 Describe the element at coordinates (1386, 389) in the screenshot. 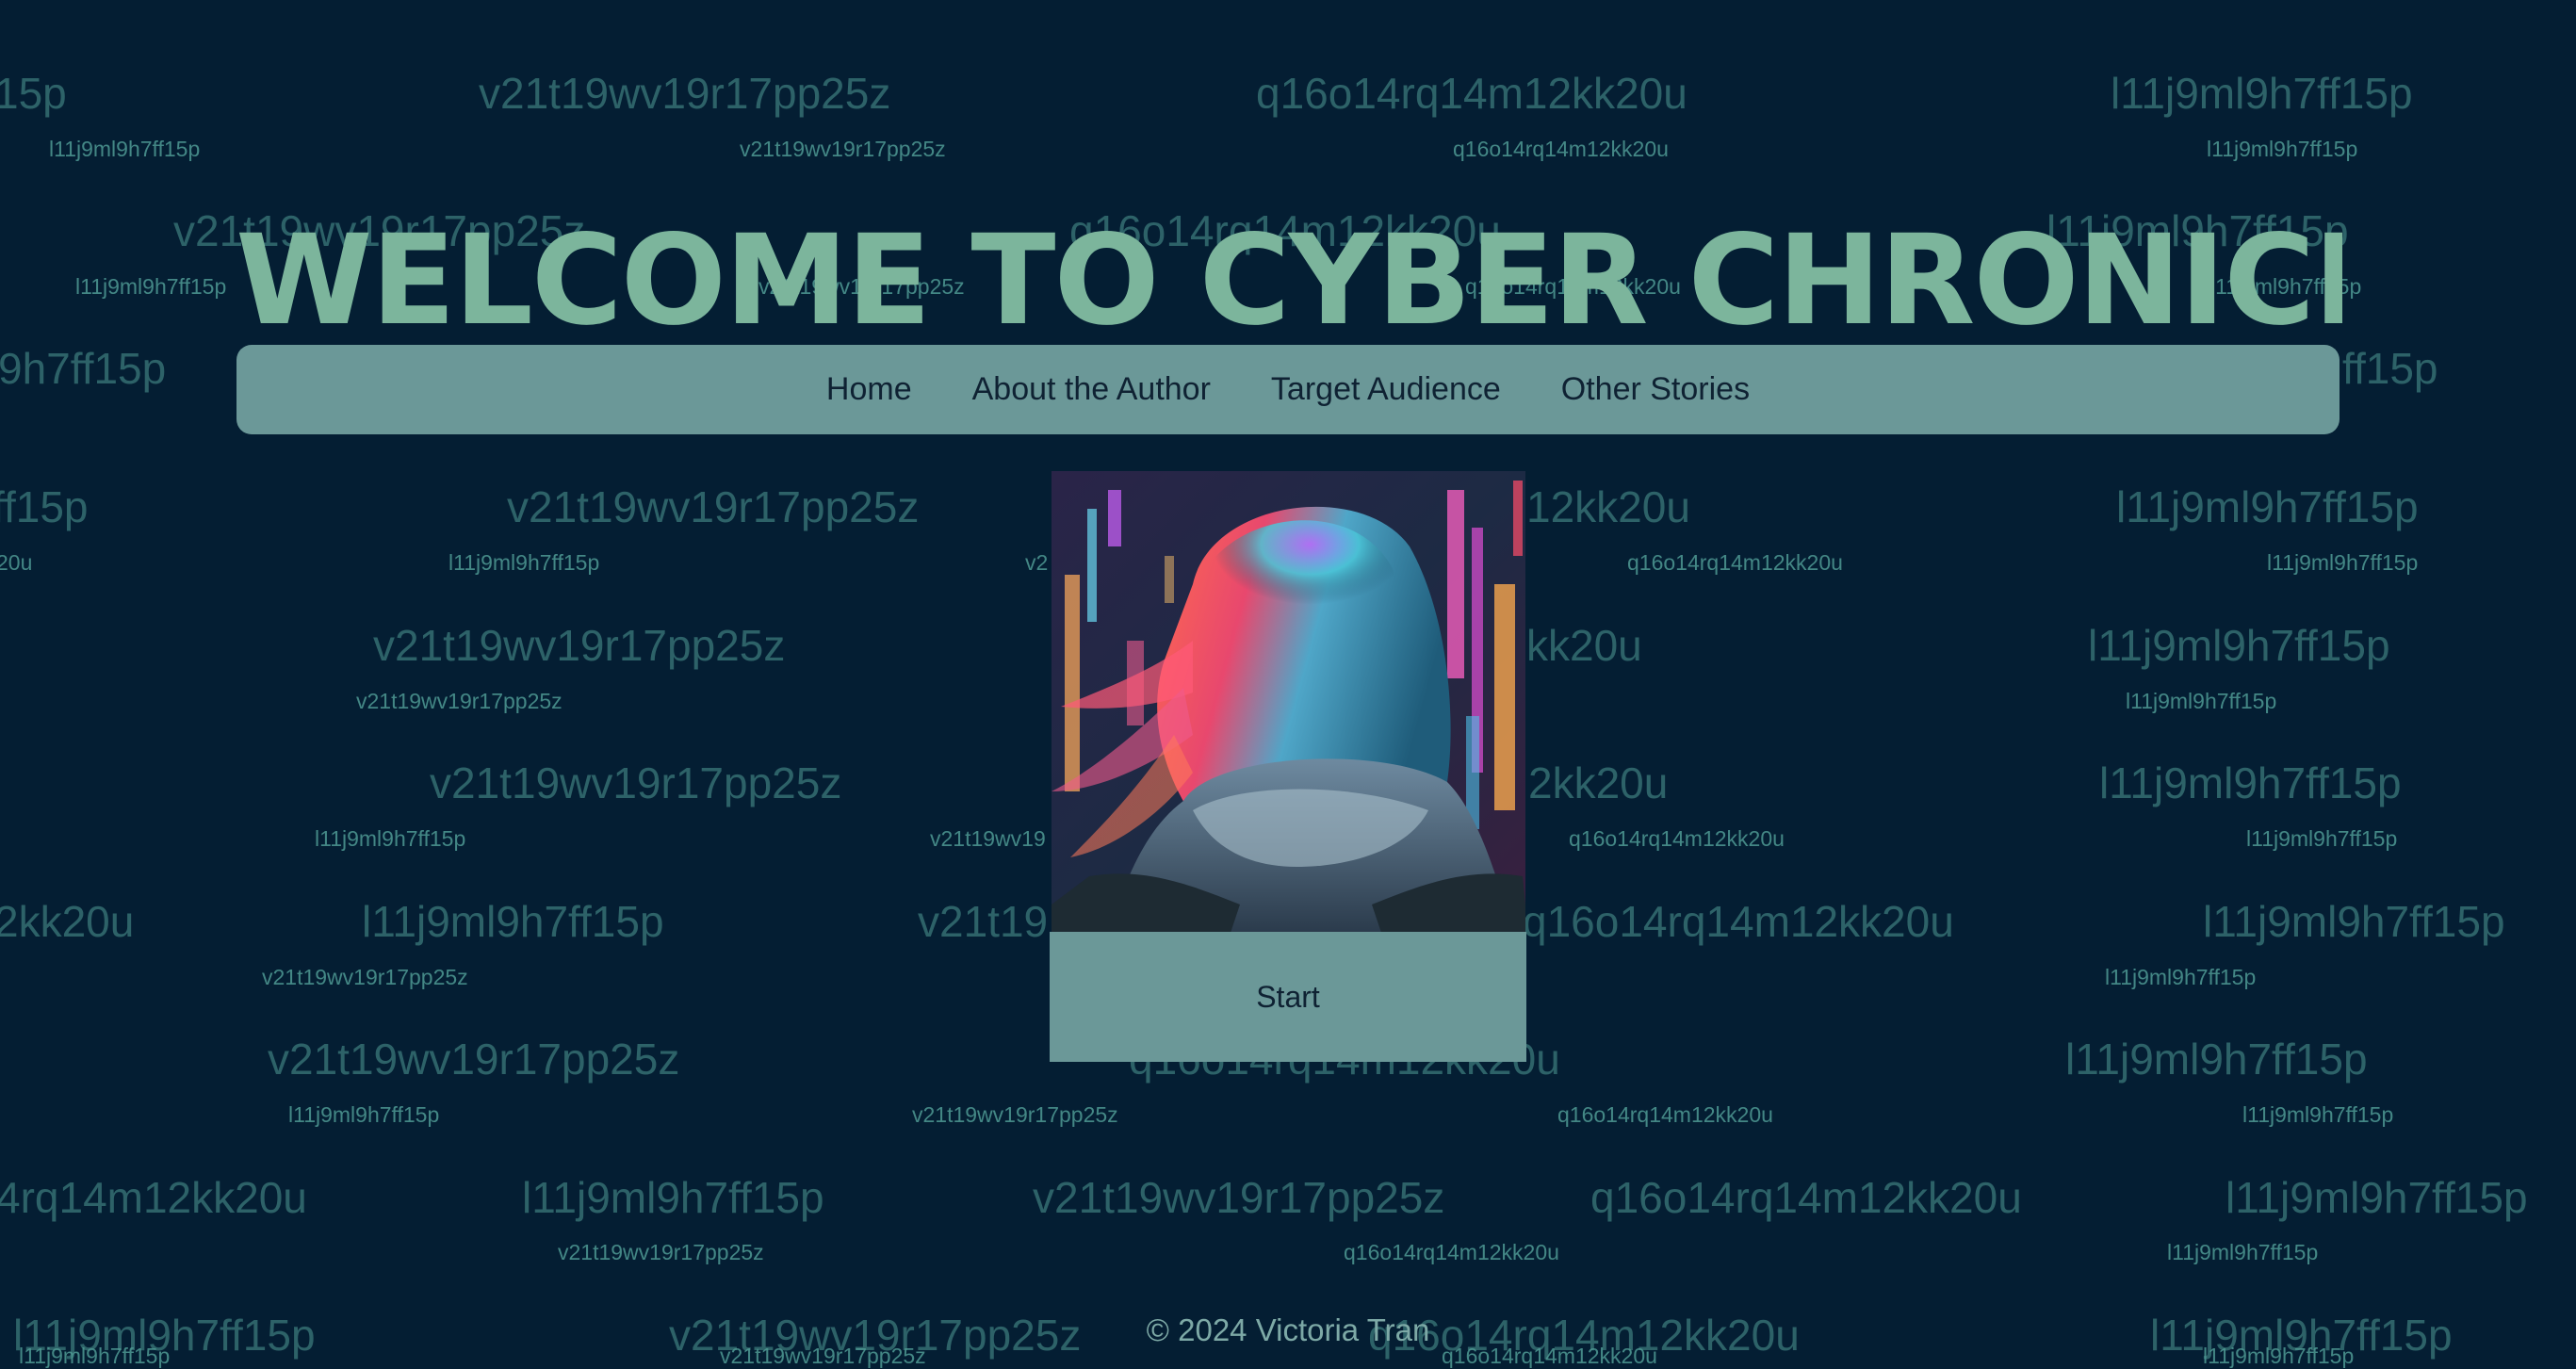

I see `nav-link-target-audience: Target Audience` at that location.